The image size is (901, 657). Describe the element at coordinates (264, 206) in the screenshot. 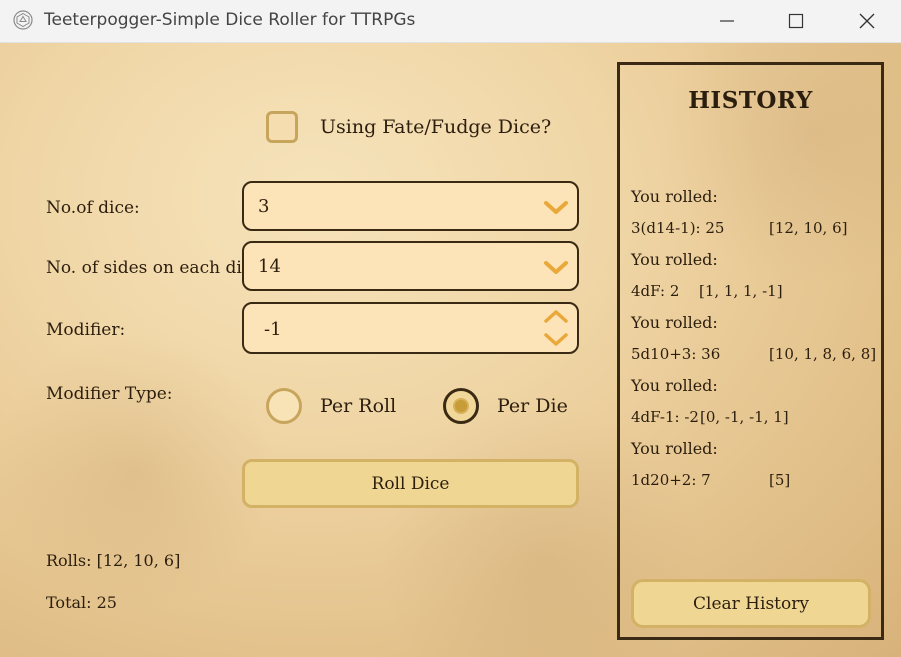

I see `num-dice-value: 3` at that location.